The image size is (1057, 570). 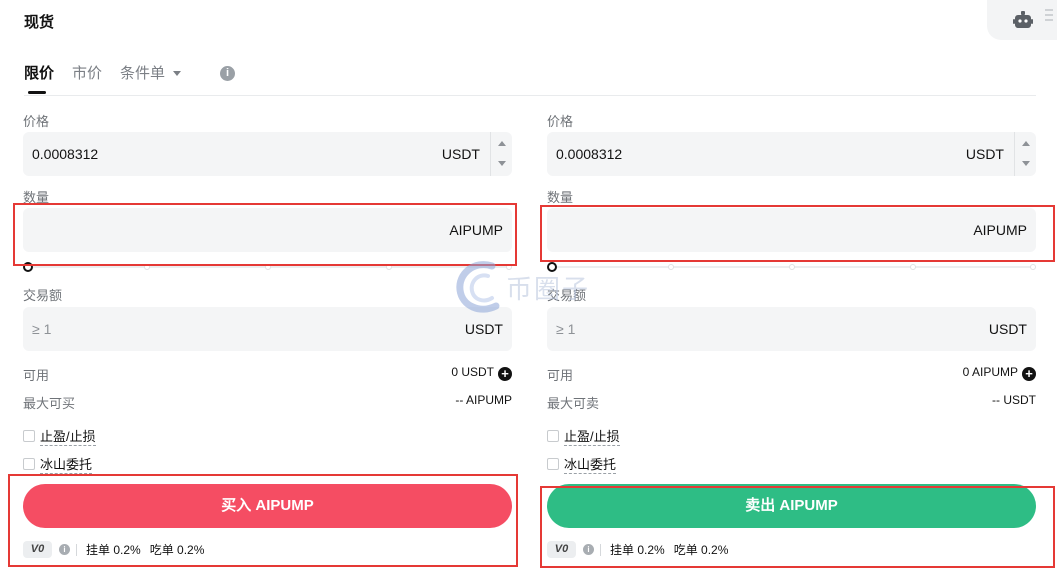 I want to click on sell-tpsl-label: 止盈/止损, so click(x=592, y=437).